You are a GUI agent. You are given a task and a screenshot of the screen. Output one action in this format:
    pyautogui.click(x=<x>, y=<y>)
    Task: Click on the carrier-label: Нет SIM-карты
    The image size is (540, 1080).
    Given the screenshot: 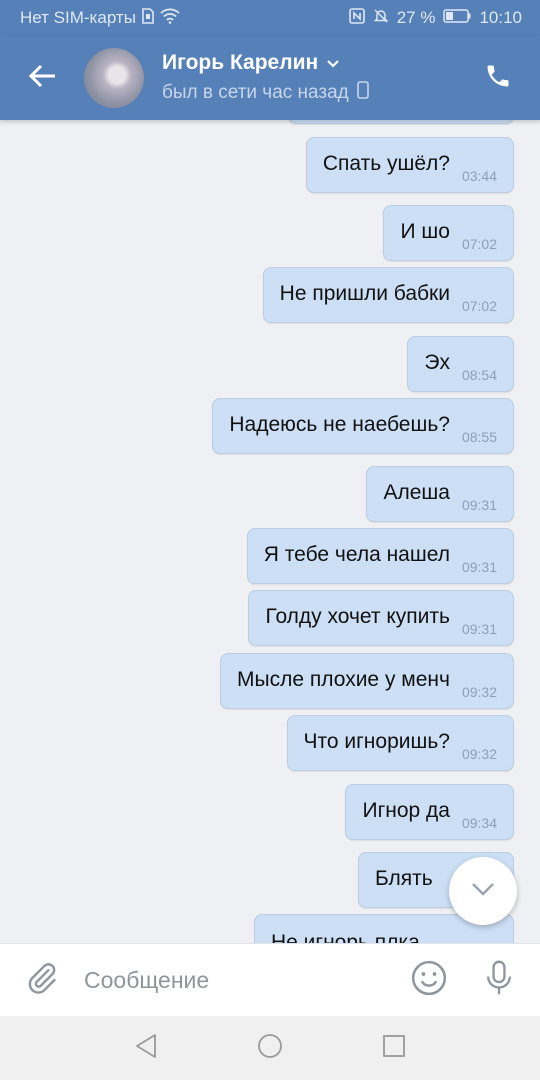 What is the action you would take?
    pyautogui.click(x=78, y=17)
    